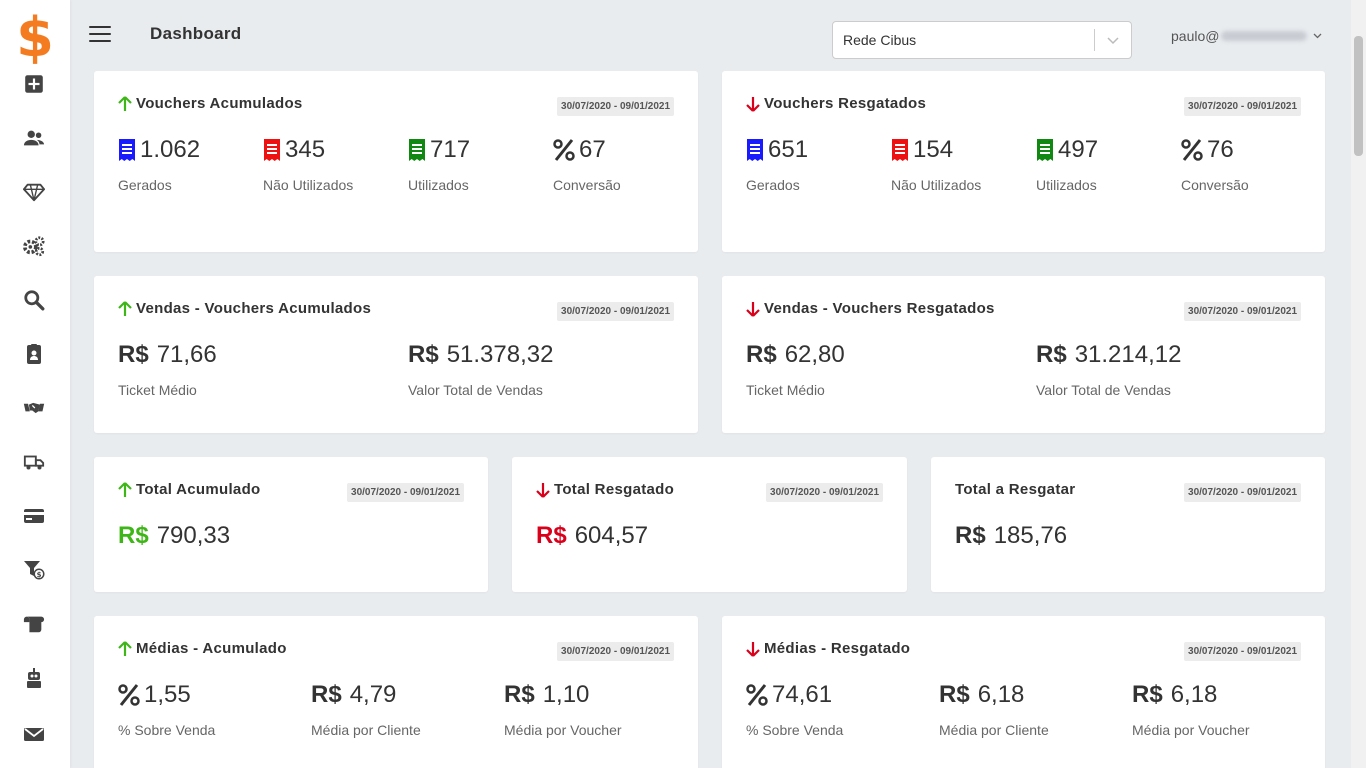 Image resolution: width=1366 pixels, height=768 pixels. I want to click on stat-value: 4,79, so click(373, 694).